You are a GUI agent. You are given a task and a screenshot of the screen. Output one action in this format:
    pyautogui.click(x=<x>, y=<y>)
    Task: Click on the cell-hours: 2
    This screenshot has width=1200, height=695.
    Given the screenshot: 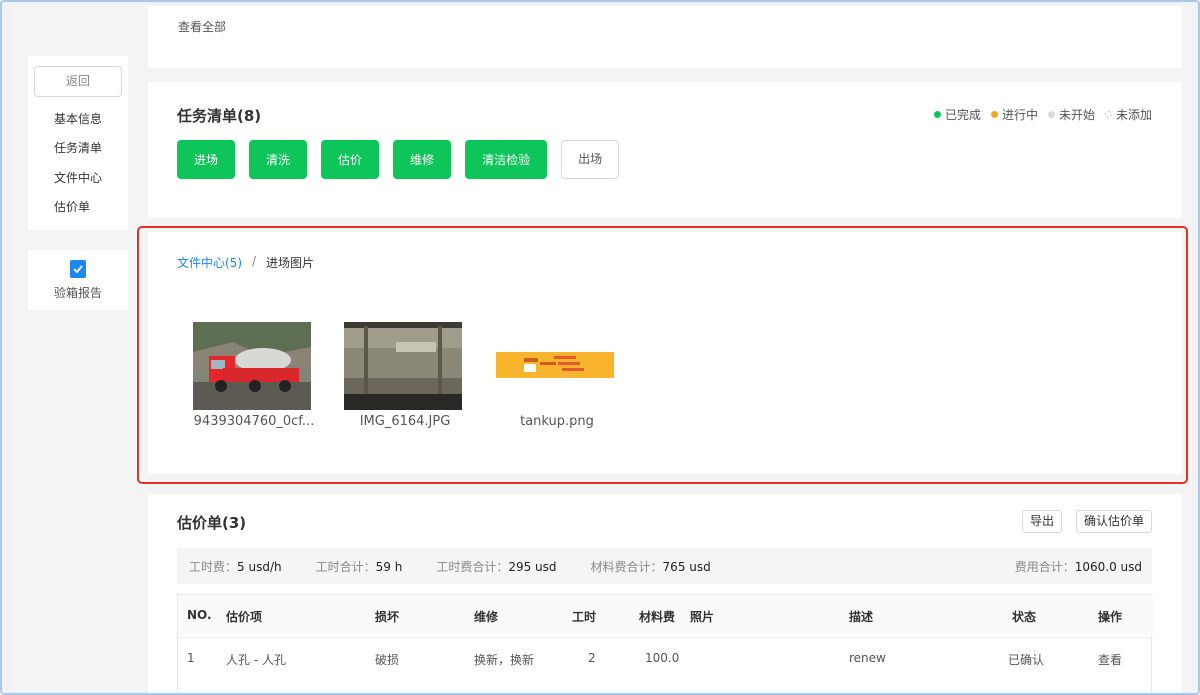 What is the action you would take?
    pyautogui.click(x=592, y=658)
    